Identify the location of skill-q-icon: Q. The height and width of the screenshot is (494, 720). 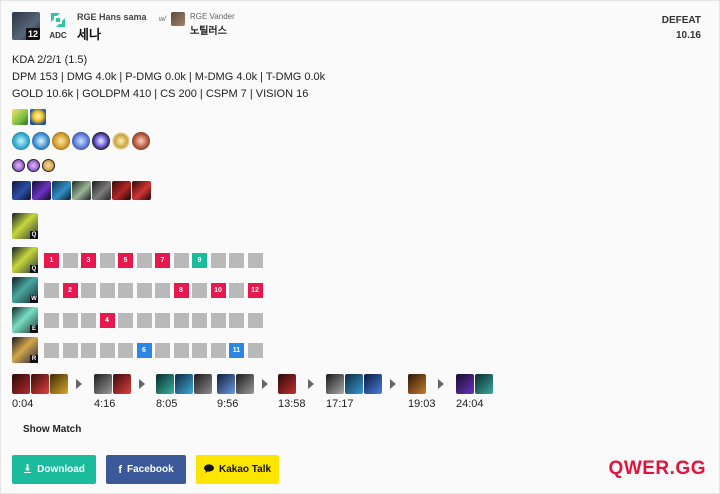
(25, 260).